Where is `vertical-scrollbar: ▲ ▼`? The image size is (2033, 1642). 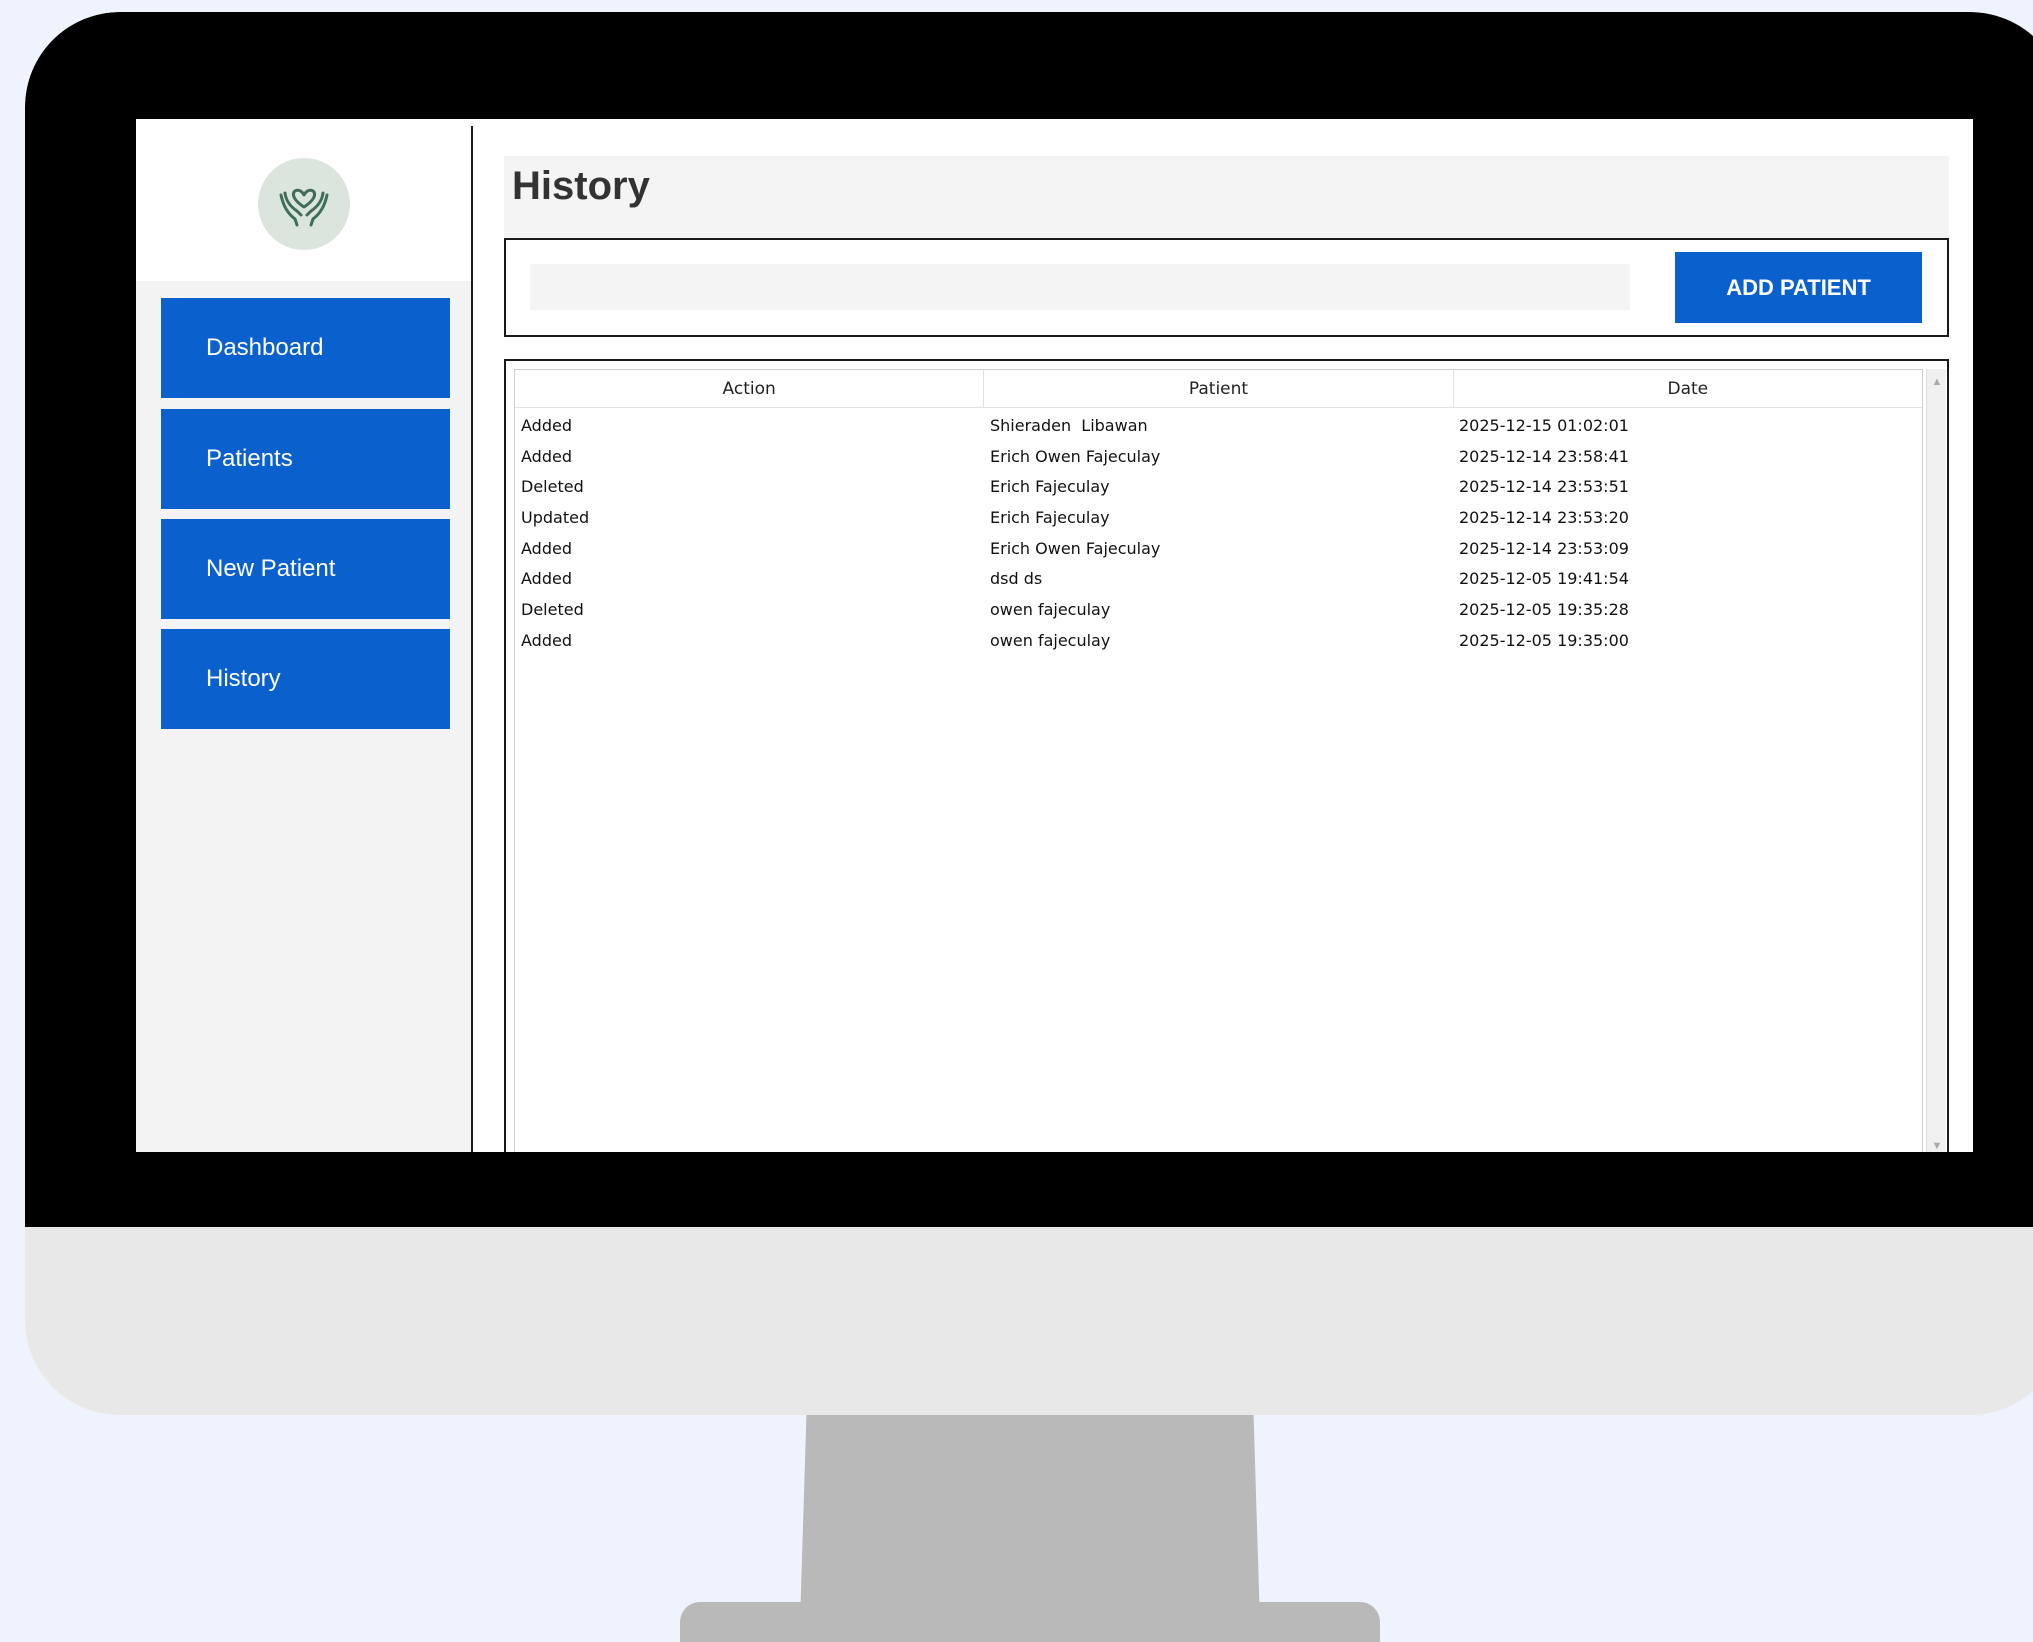 vertical-scrollbar: ▲ ▼ is located at coordinates (1936, 760).